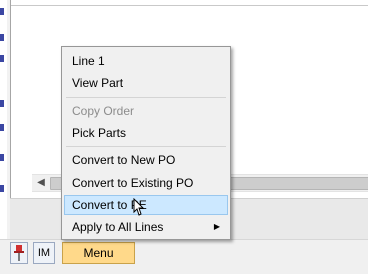 This screenshot has width=368, height=274. I want to click on scroll-left-arrow-icon: ◀, so click(41, 183).